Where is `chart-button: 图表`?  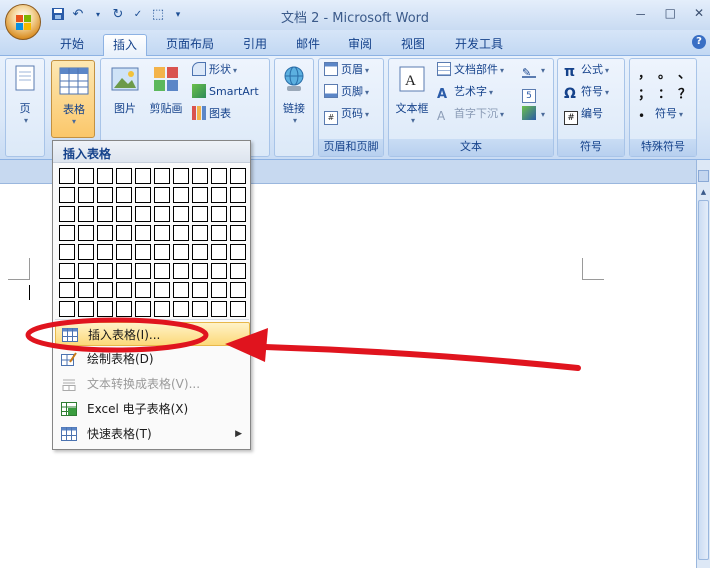 chart-button: 图表 is located at coordinates (211, 114).